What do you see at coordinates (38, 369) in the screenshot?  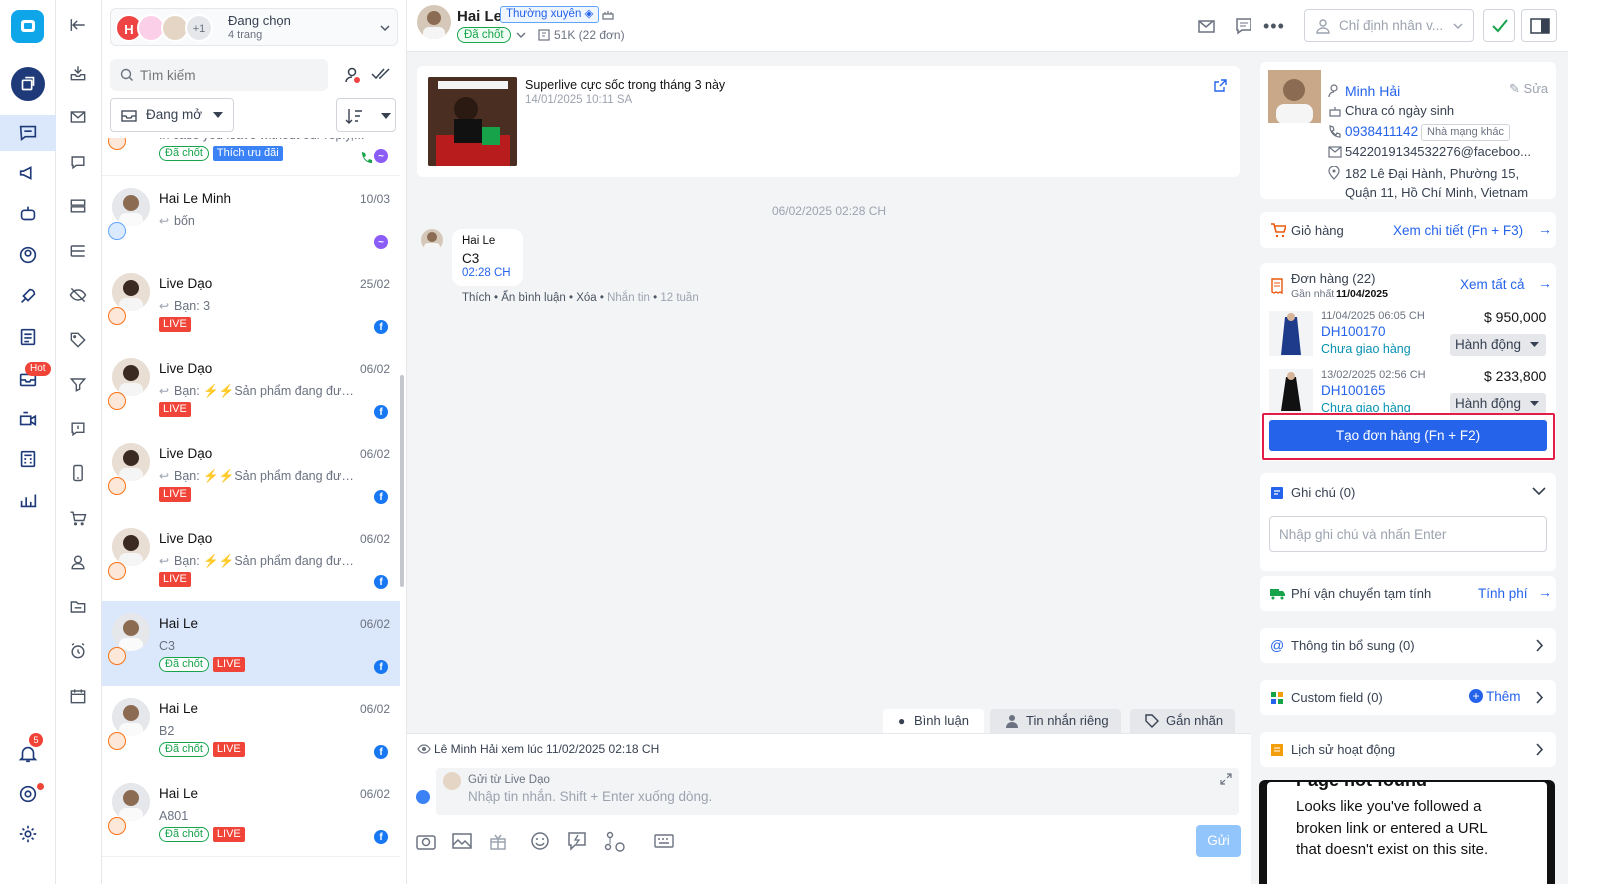 I see `hot-badge: Hot` at bounding box center [38, 369].